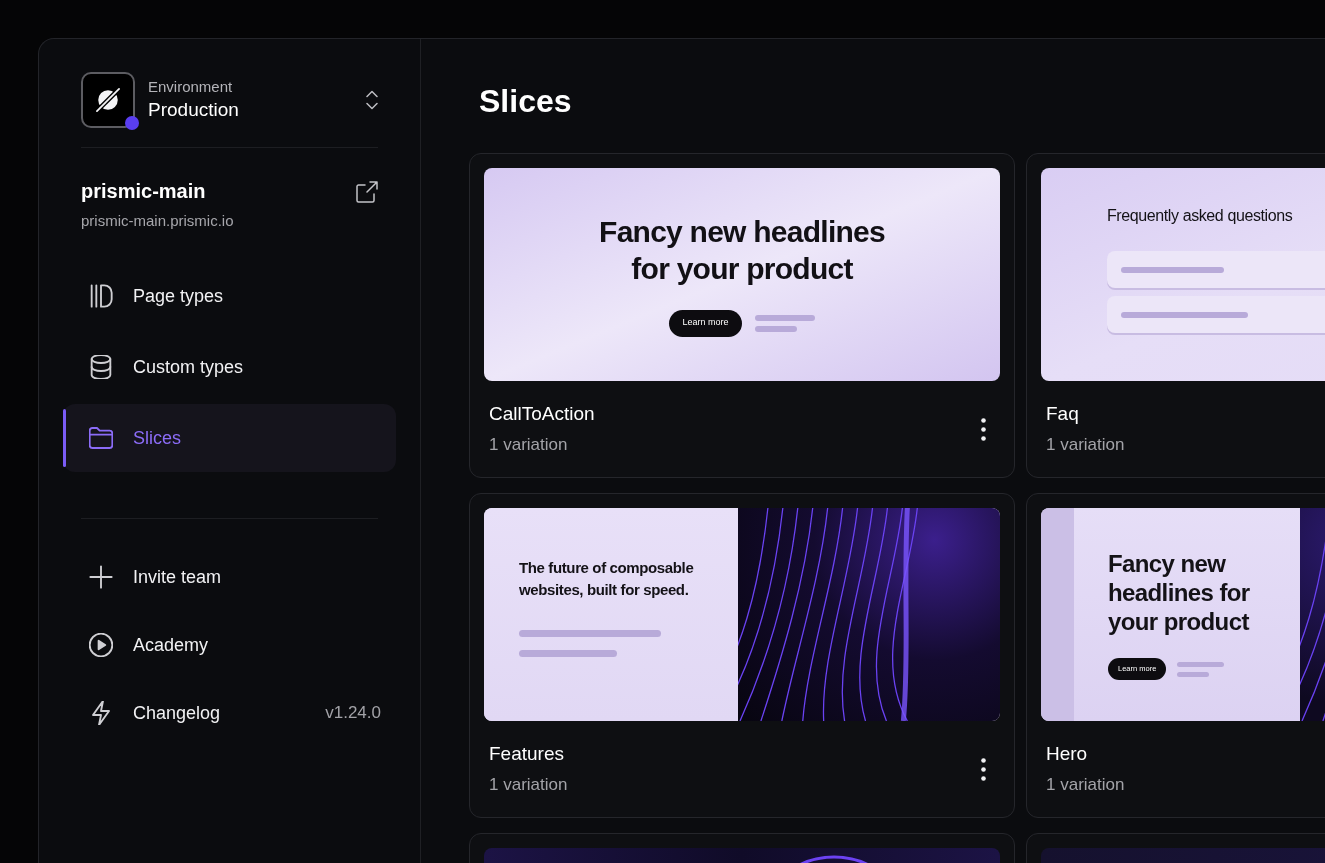 This screenshot has width=1325, height=863. Describe the element at coordinates (1175, 315) in the screenshot. I see `slice-card: Frequently asked questions Faq 1 variation` at that location.